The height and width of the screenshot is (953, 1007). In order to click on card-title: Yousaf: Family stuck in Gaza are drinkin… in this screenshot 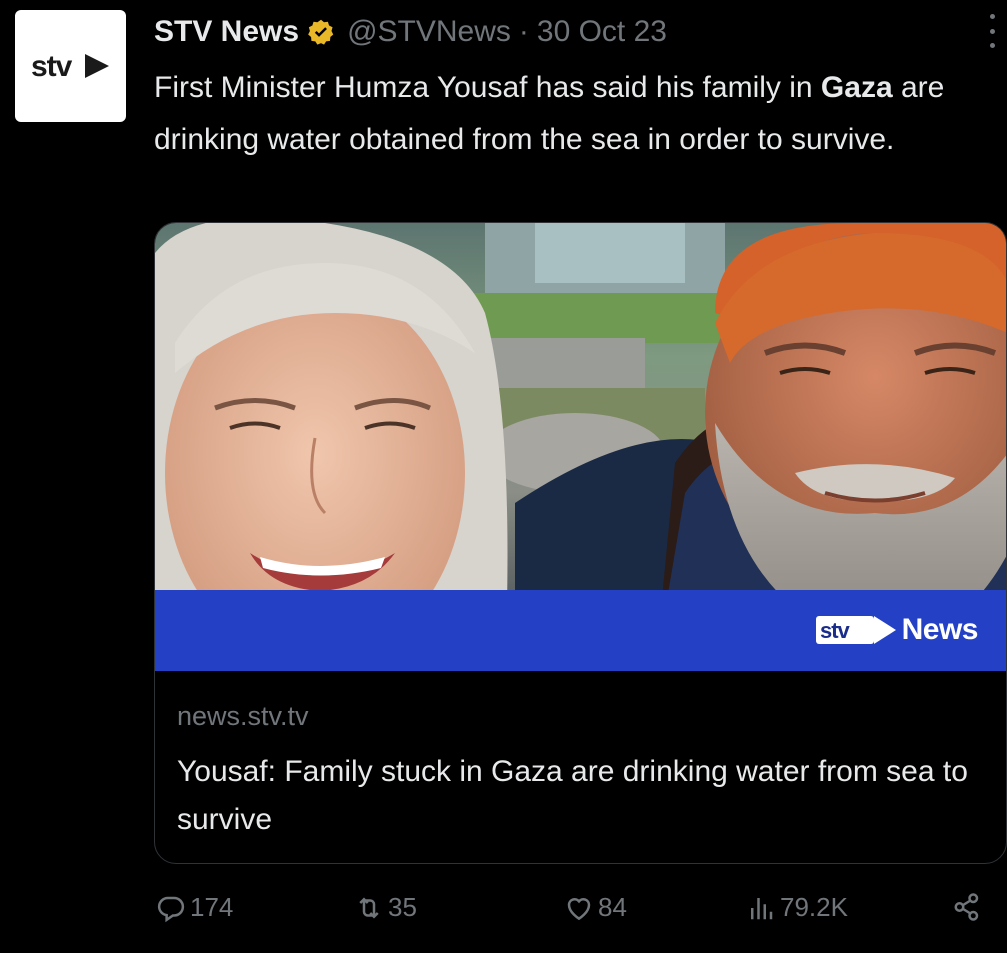, I will do `click(577, 796)`.